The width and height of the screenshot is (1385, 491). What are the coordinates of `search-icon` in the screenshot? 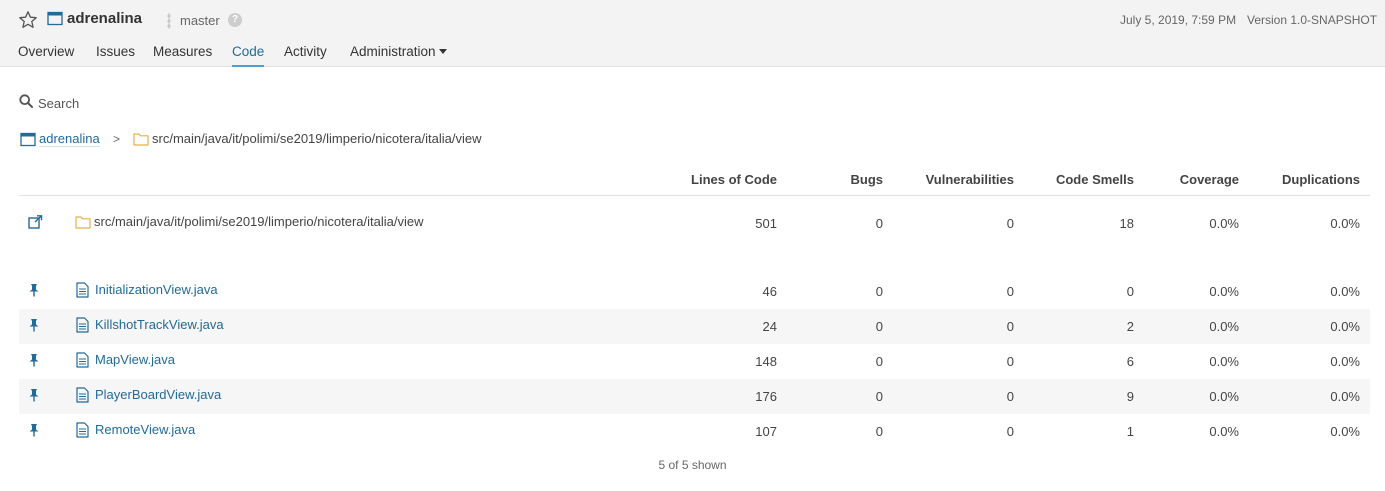 It's located at (26, 102).